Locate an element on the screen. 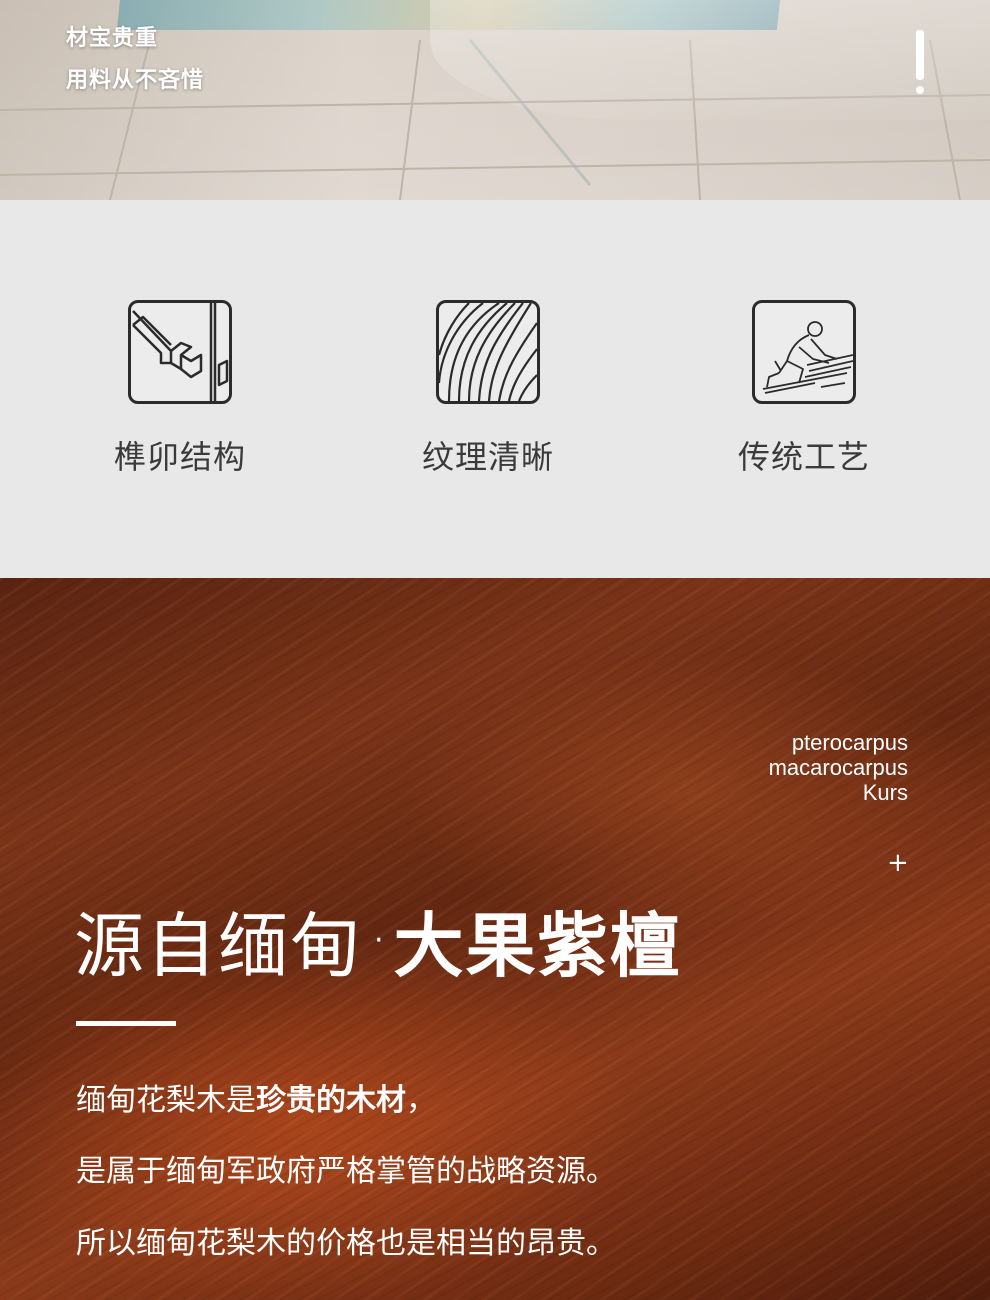 This screenshot has width=990, height=1300. description-line-2: 是属于缅甸军政府严格掌管的战略资源。 is located at coordinates (346, 1171).